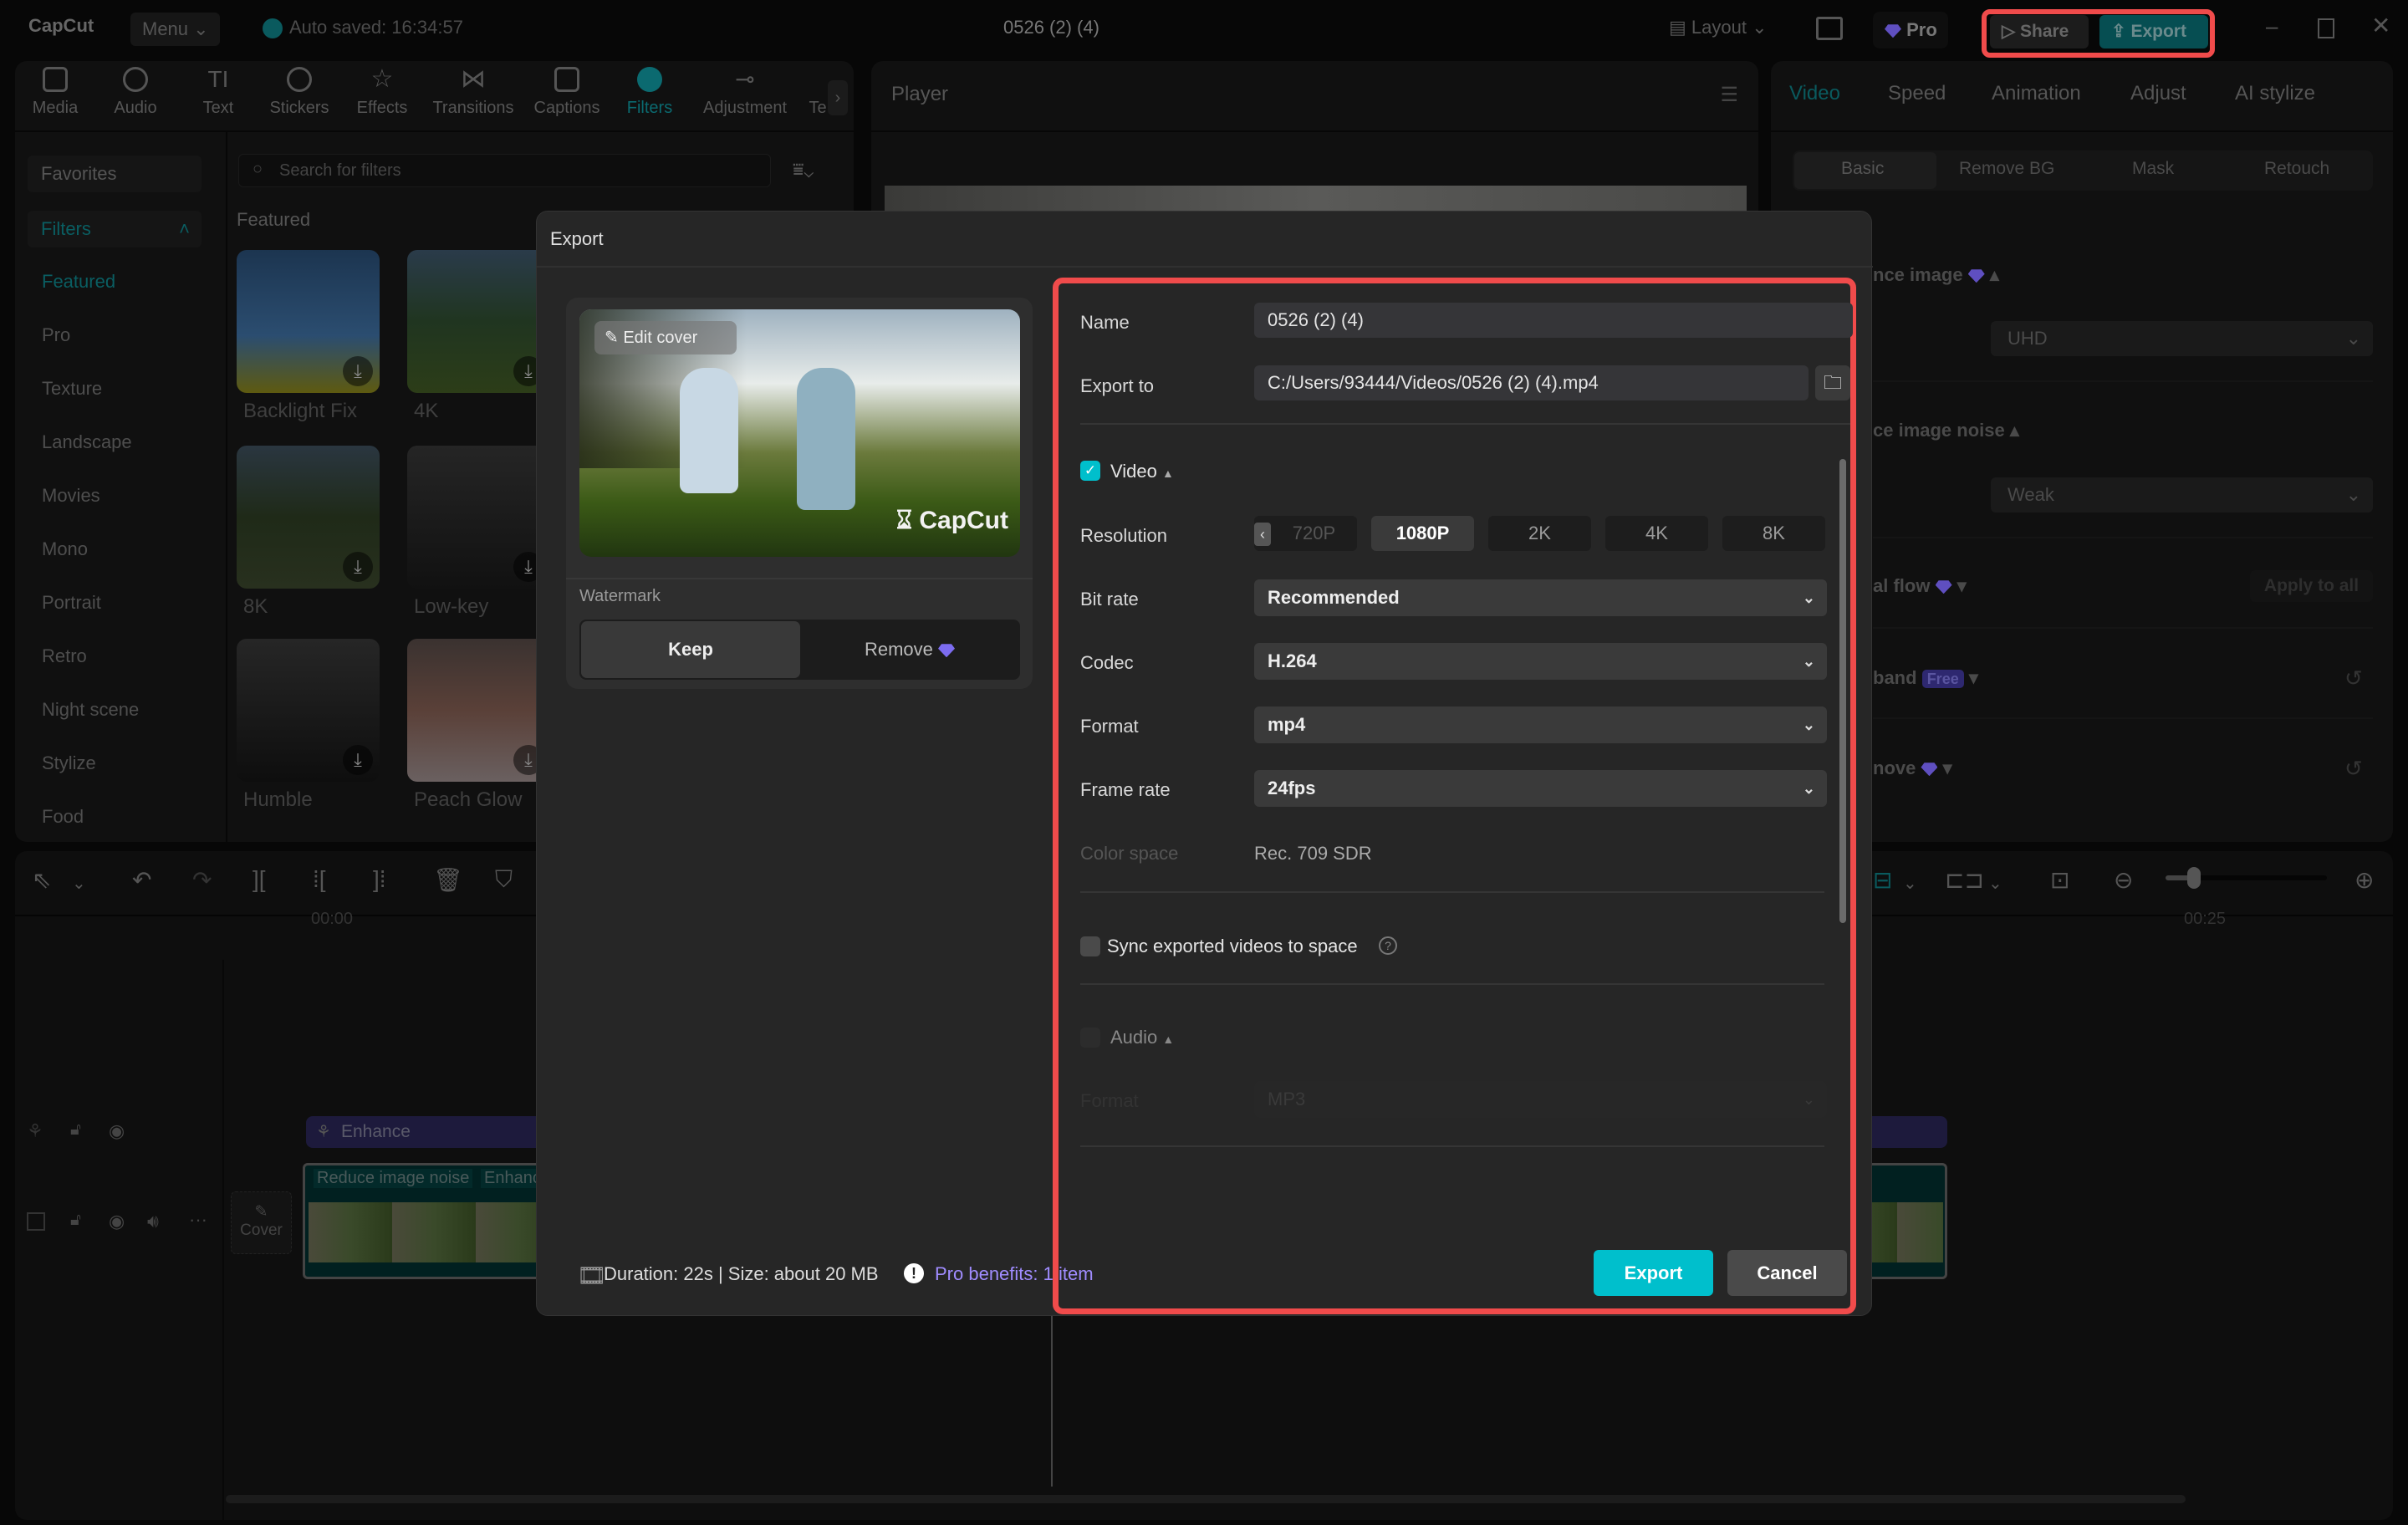 The width and height of the screenshot is (2408, 1525). Describe the element at coordinates (1883, 880) in the screenshot. I see `link-toggle-icon: ⊟` at that location.